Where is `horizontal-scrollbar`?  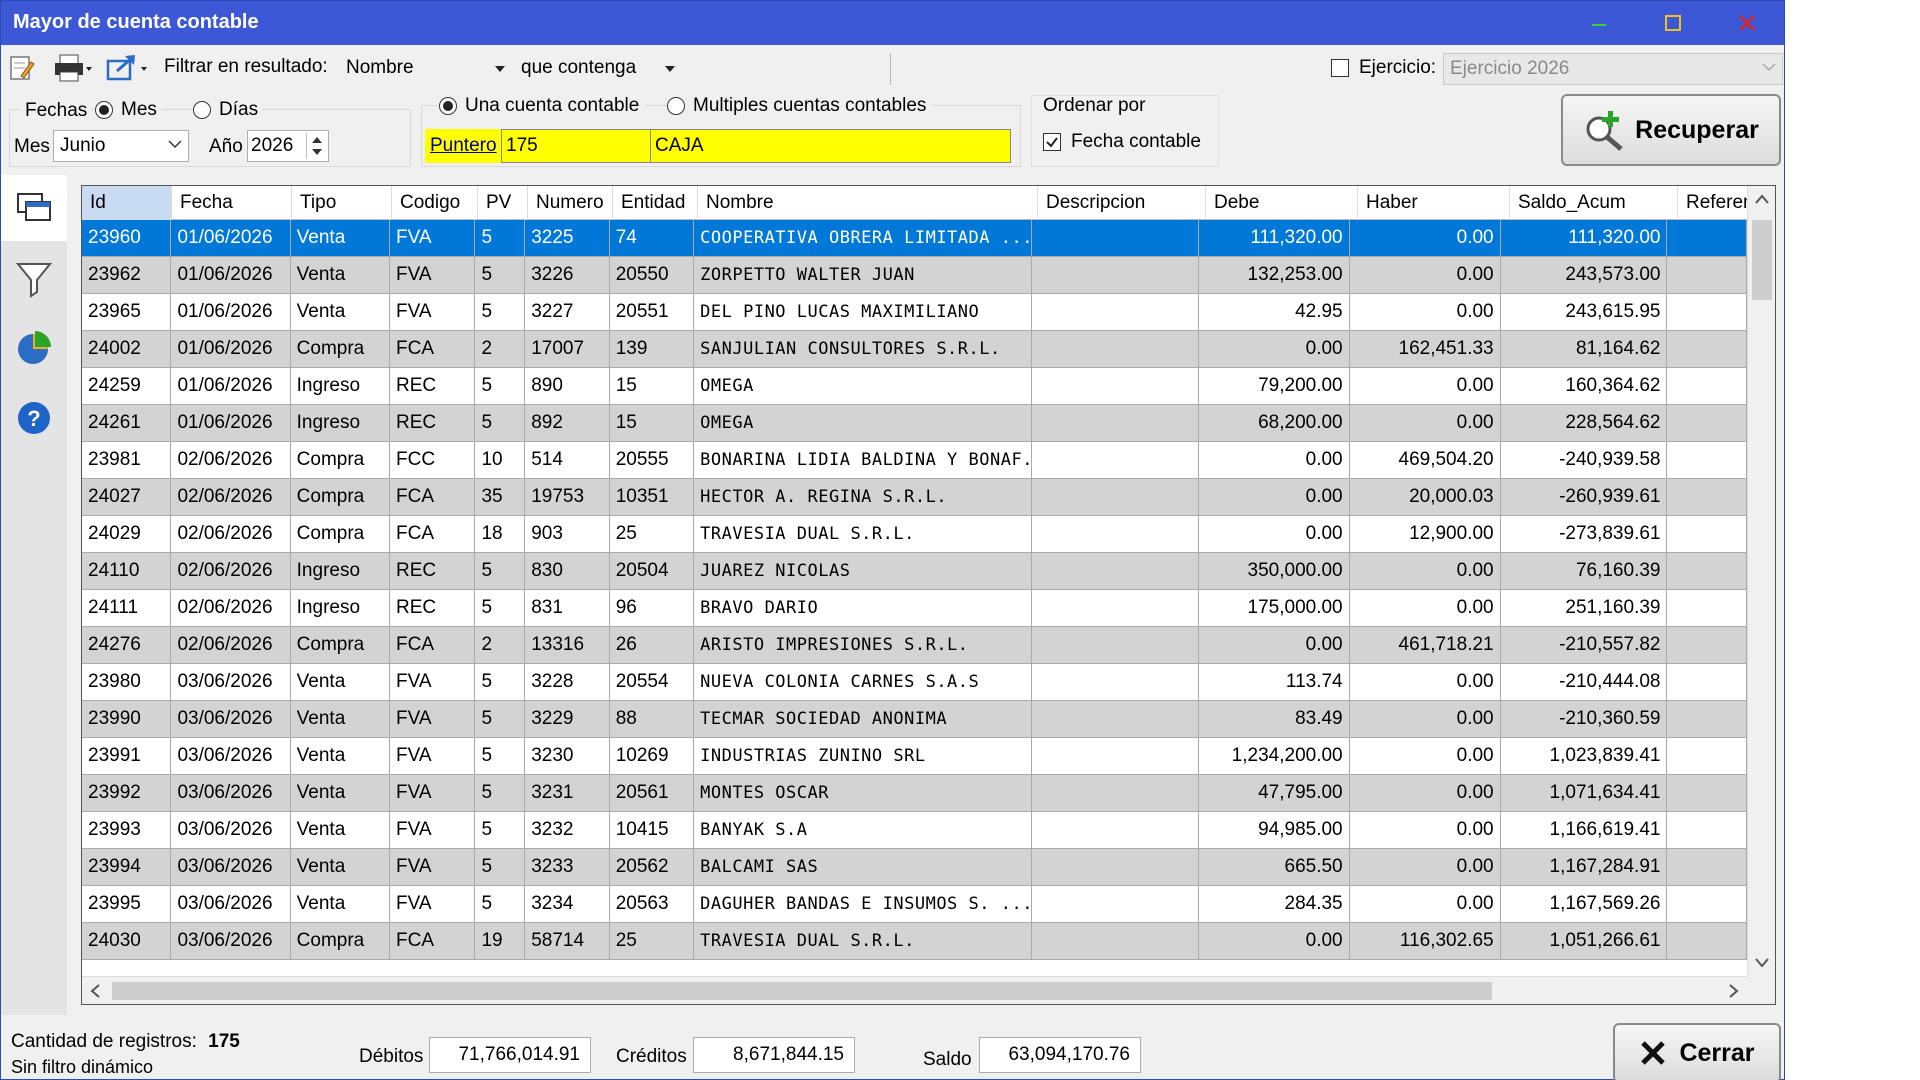
horizontal-scrollbar is located at coordinates (914, 990).